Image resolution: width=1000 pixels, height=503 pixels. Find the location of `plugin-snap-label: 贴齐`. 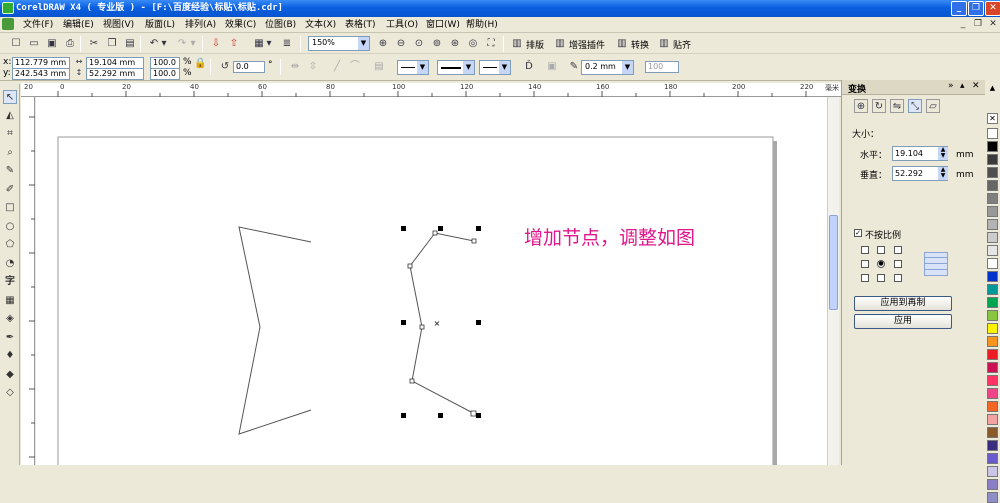

plugin-snap-label: 贴齐 is located at coordinates (682, 44).